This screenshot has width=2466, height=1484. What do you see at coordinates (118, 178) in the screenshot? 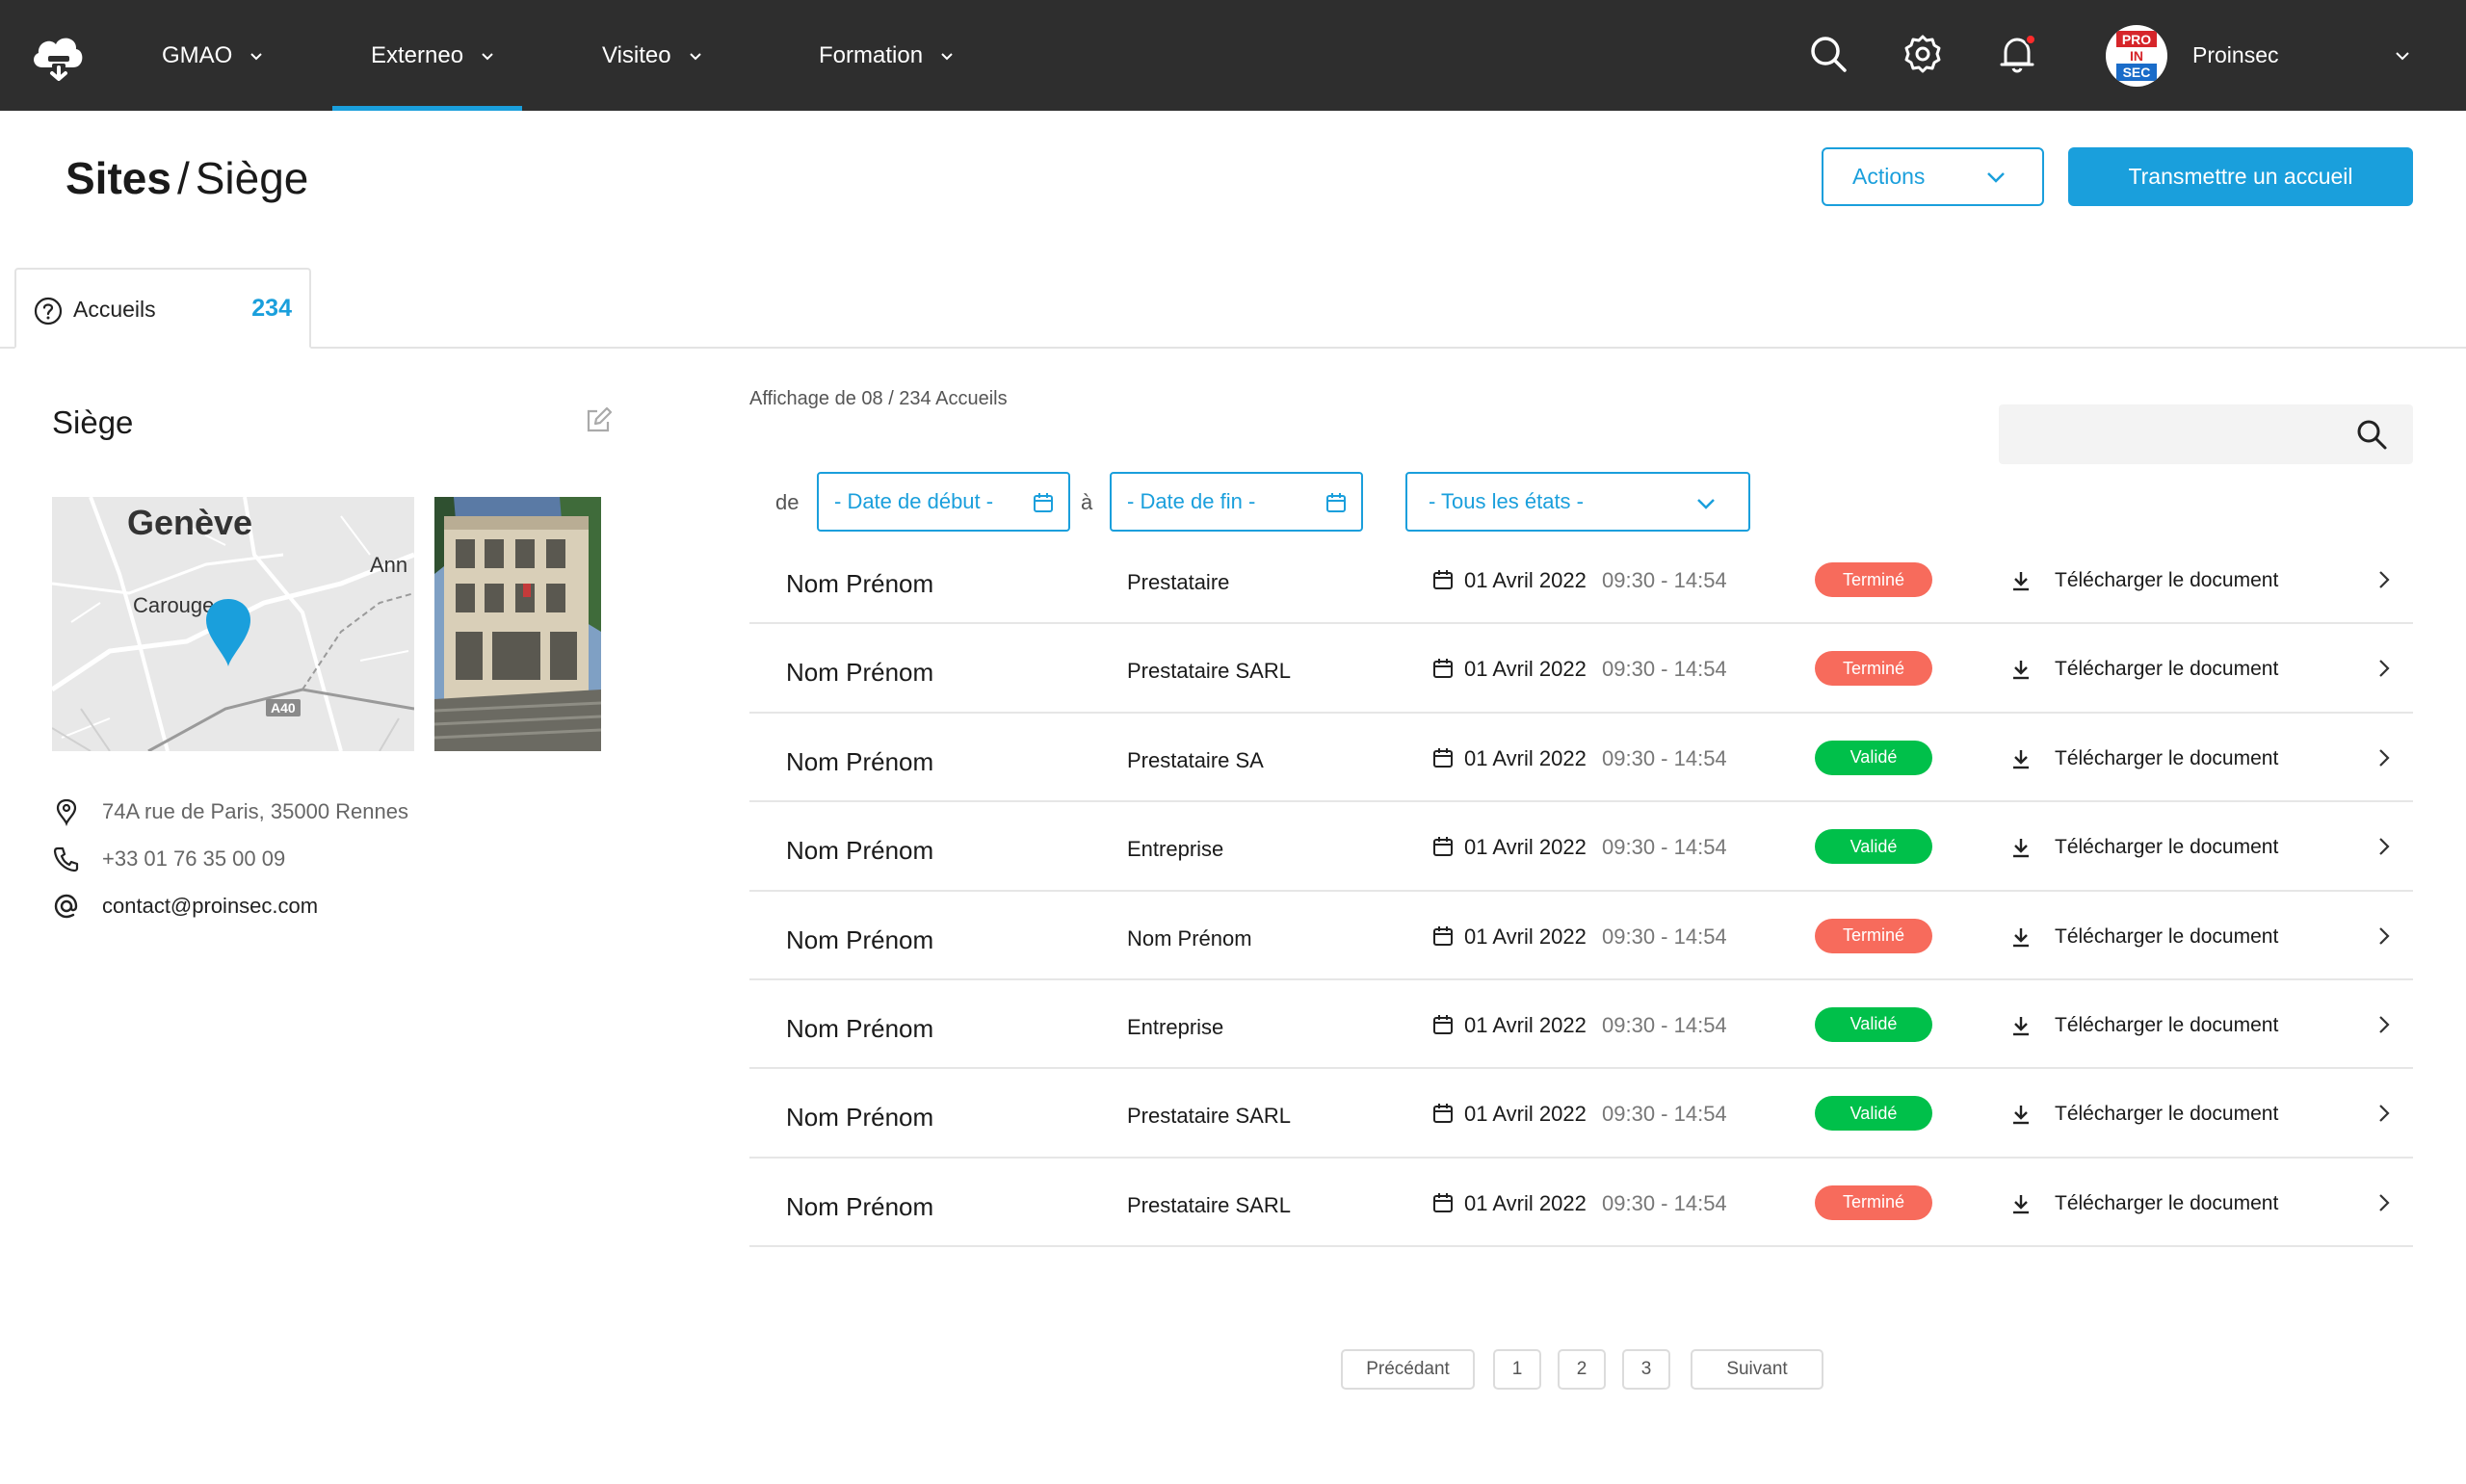
I see `breadcrumb-root: Sites` at bounding box center [118, 178].